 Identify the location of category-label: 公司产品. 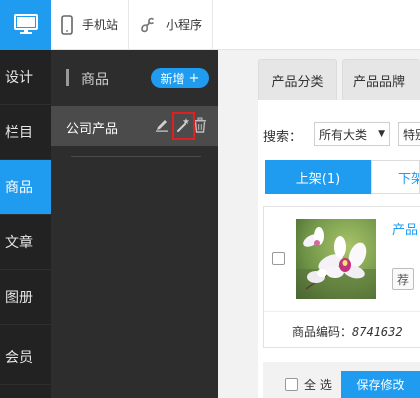
(92, 129).